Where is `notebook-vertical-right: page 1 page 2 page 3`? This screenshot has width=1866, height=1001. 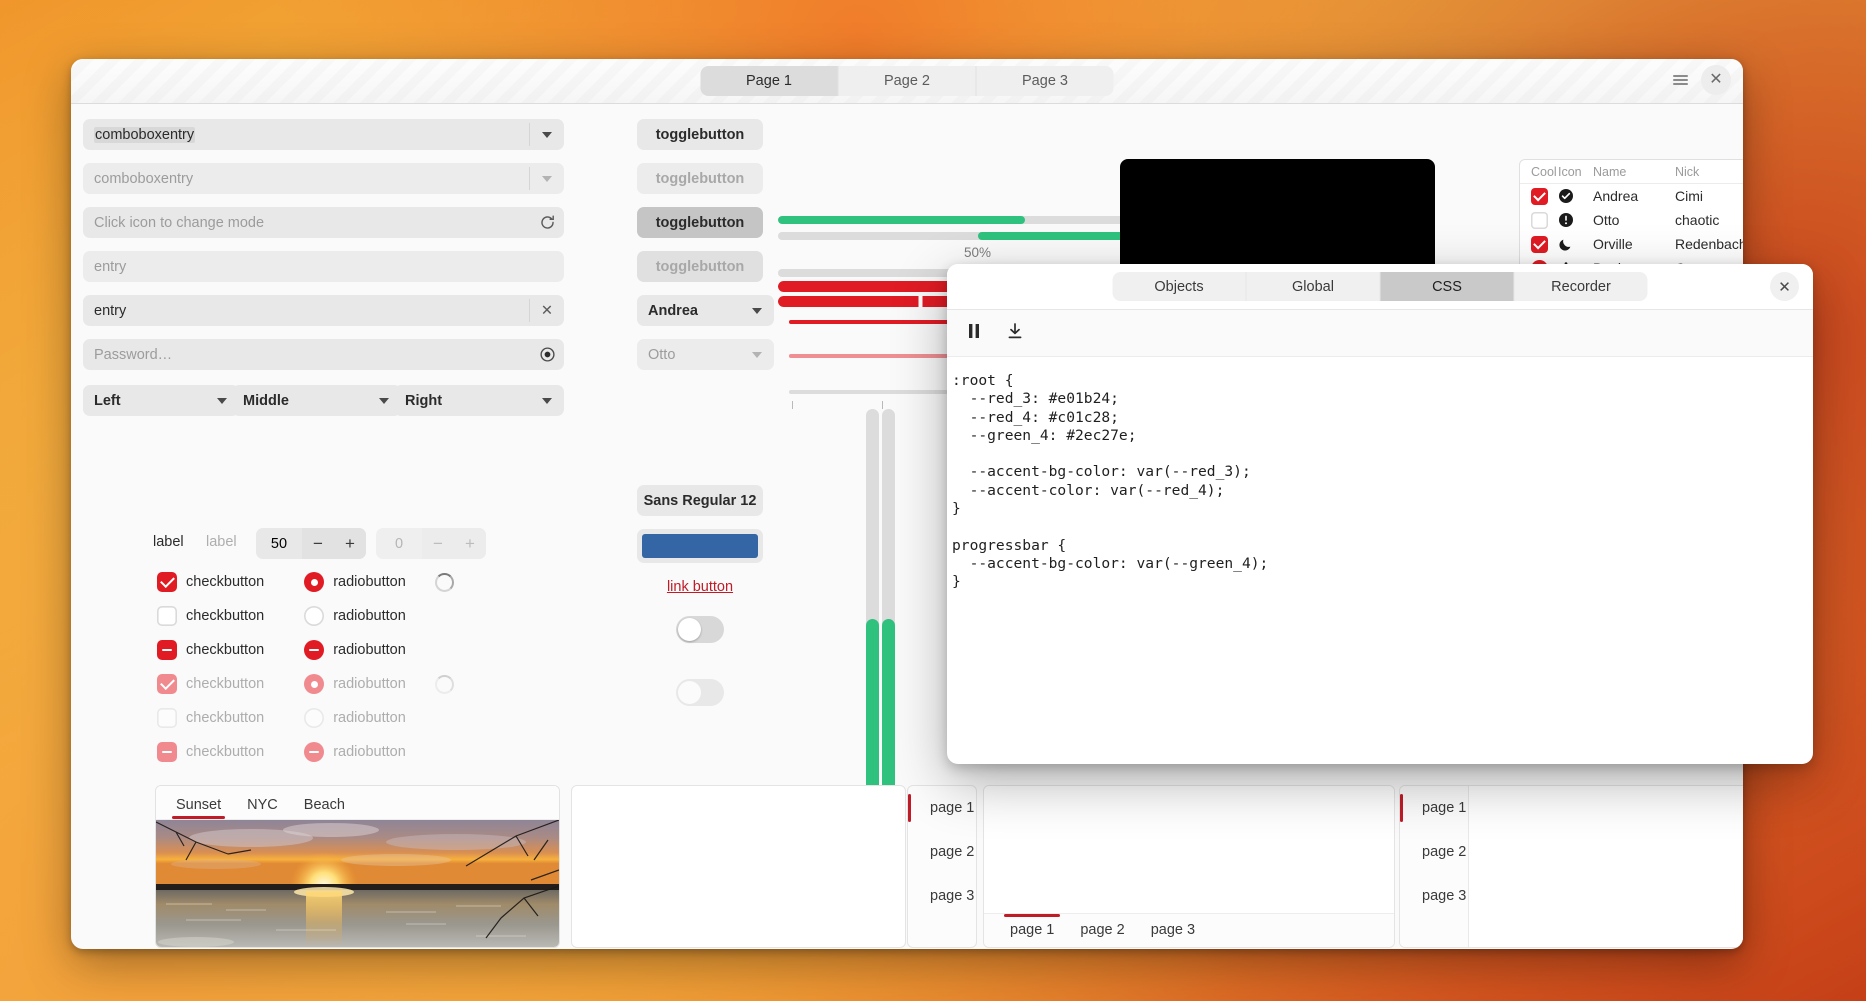 notebook-vertical-right: page 1 page 2 page 3 is located at coordinates (1571, 866).